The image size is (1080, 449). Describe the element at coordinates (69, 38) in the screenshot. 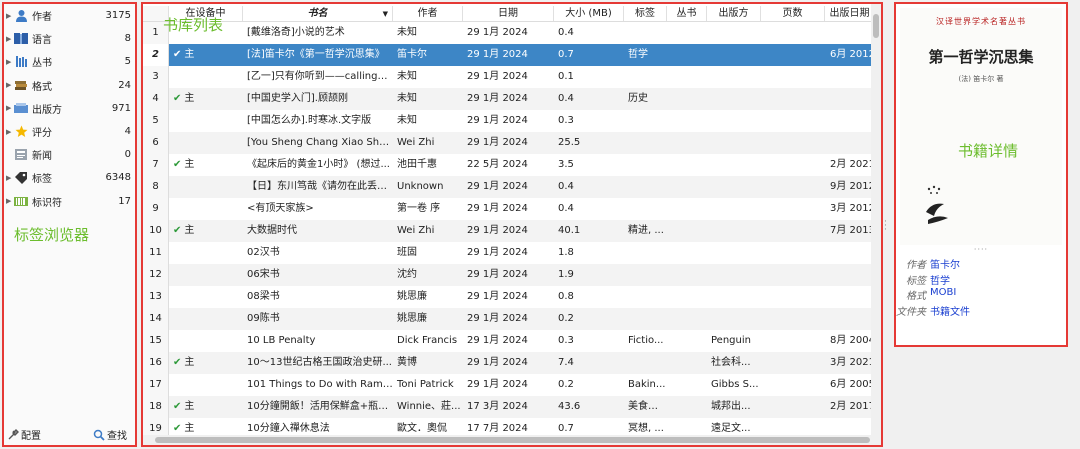

I see `tag-category-1: ▶ 语言 8` at that location.